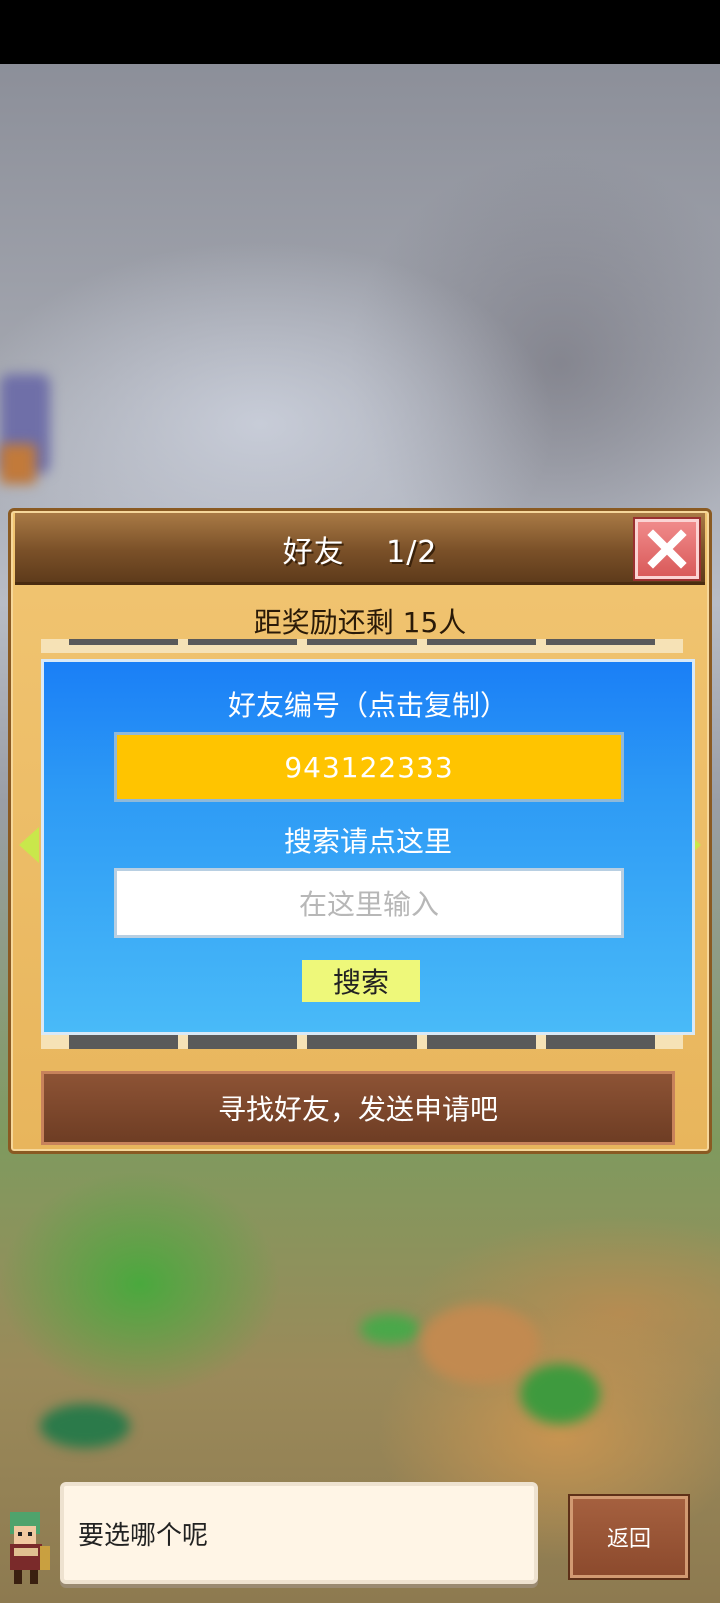 The image size is (720, 1603). What do you see at coordinates (29, 845) in the screenshot?
I see `left-arrow-icon` at bounding box center [29, 845].